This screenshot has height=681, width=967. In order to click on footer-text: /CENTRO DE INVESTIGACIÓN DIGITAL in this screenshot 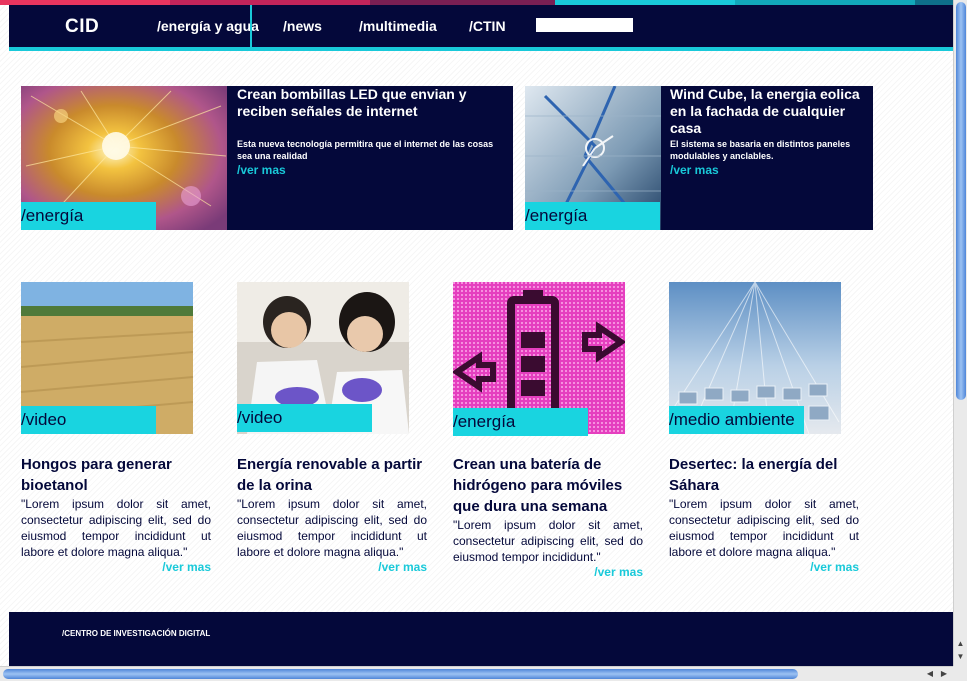, I will do `click(136, 633)`.